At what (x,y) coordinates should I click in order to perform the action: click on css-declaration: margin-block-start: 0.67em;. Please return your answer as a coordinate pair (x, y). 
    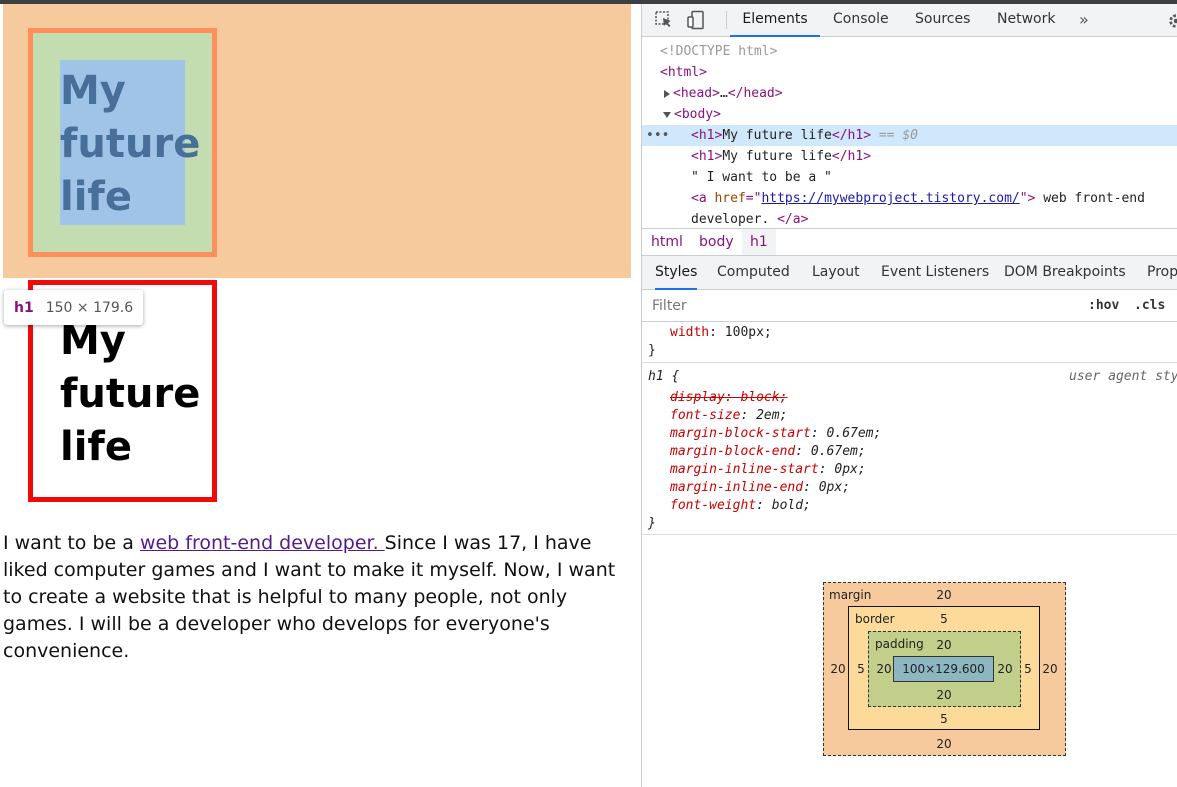
    Looking at the image, I should click on (775, 434).